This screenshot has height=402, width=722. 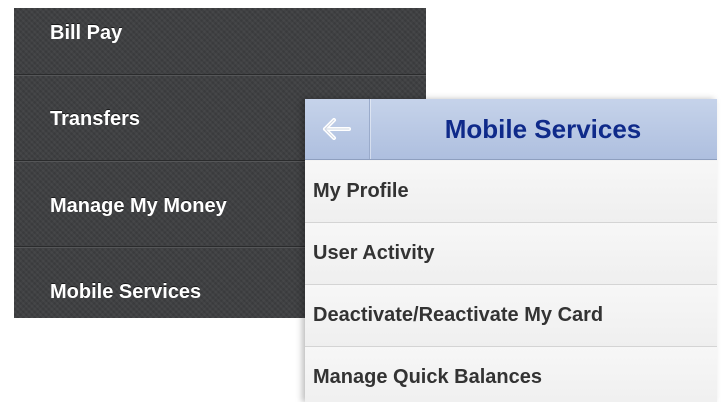 What do you see at coordinates (361, 191) in the screenshot?
I see `list-item-label: My Profile` at bounding box center [361, 191].